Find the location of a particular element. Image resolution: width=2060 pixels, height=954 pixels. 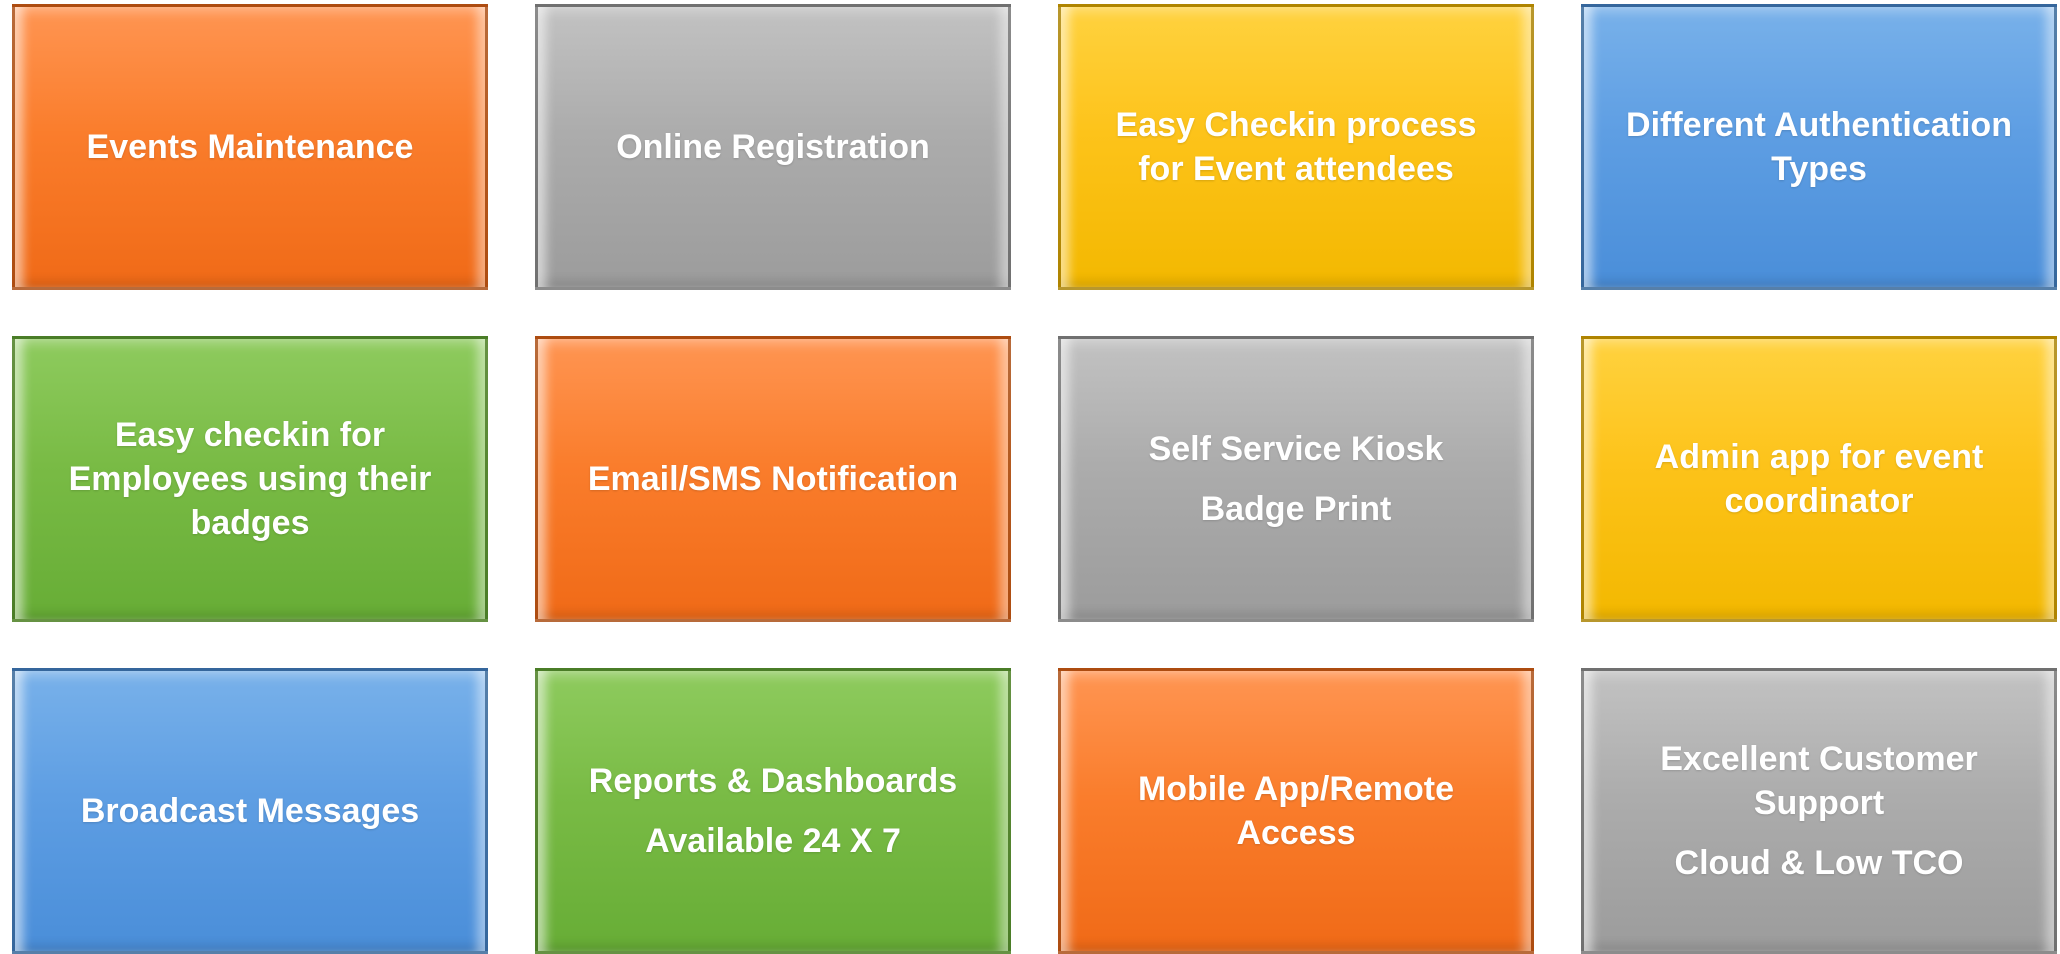

tile-label: Mobile App/Remote Access is located at coordinates (1296, 811).